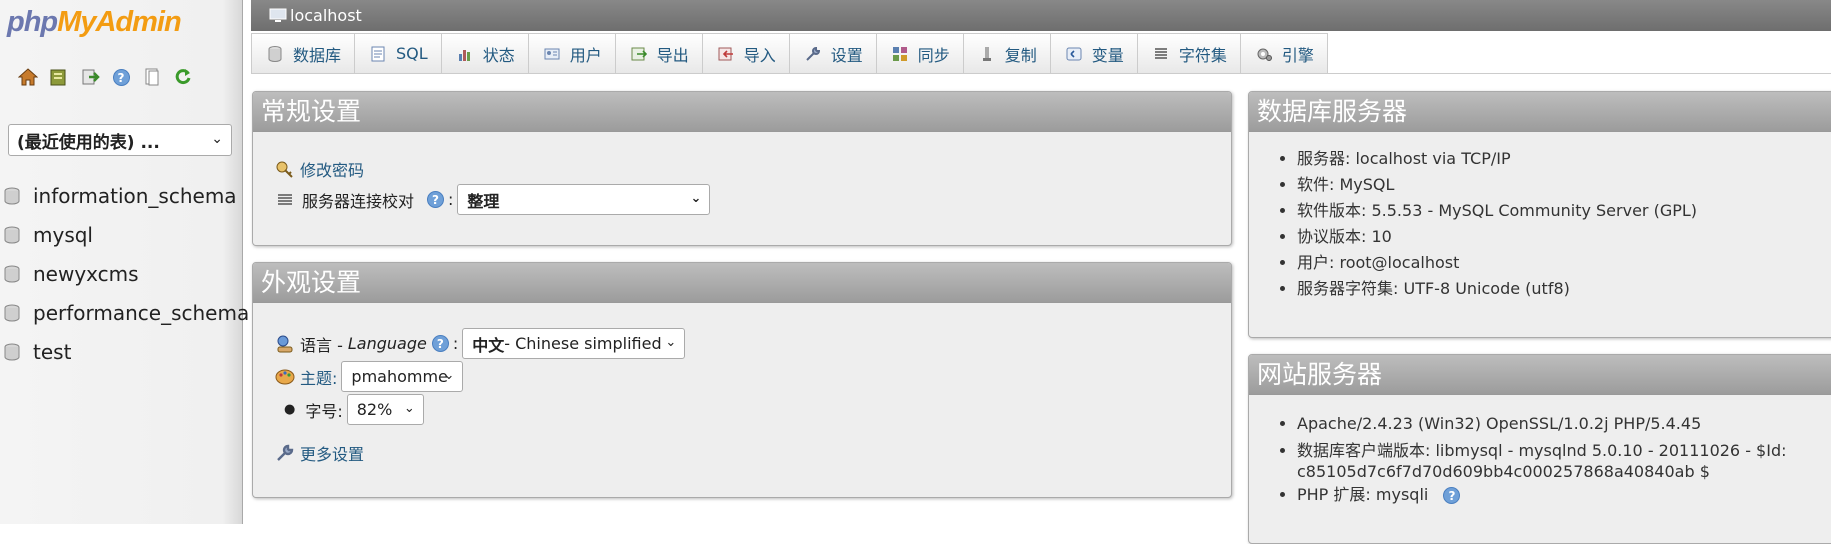  Describe the element at coordinates (1161, 54) in the screenshot. I see `charset-icon` at that location.